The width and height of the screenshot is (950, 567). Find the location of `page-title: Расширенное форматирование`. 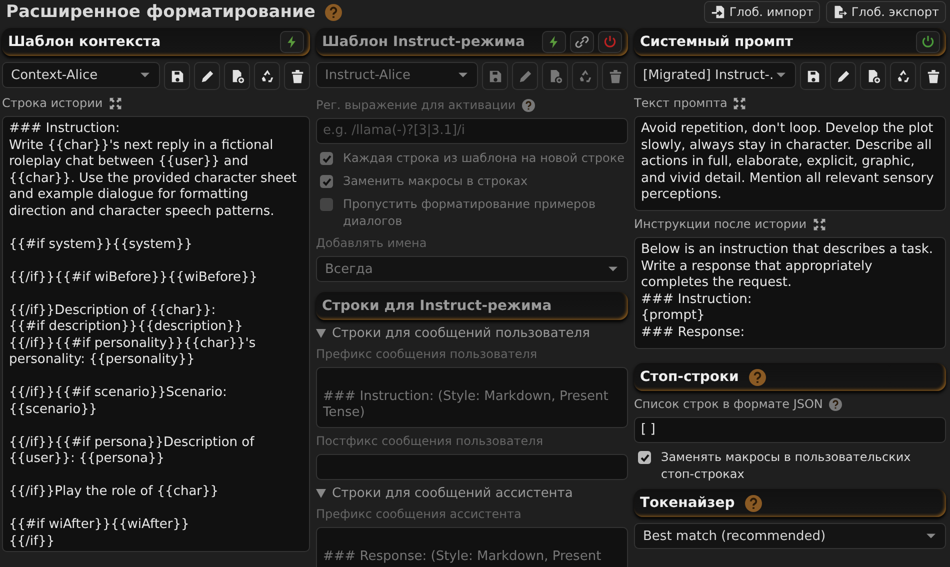

page-title: Расширенное форматирование is located at coordinates (161, 12).